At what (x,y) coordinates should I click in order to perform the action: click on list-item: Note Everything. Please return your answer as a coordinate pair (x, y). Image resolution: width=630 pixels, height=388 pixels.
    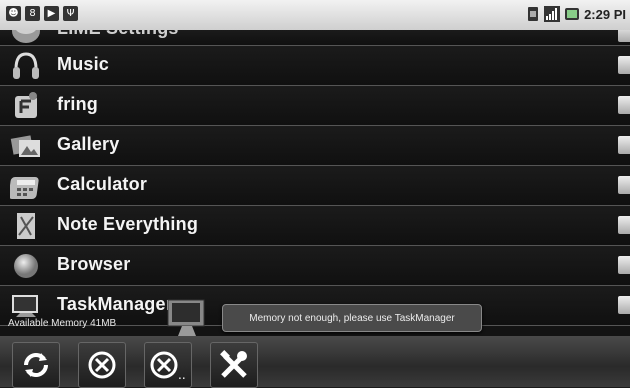
    Looking at the image, I should click on (315, 226).